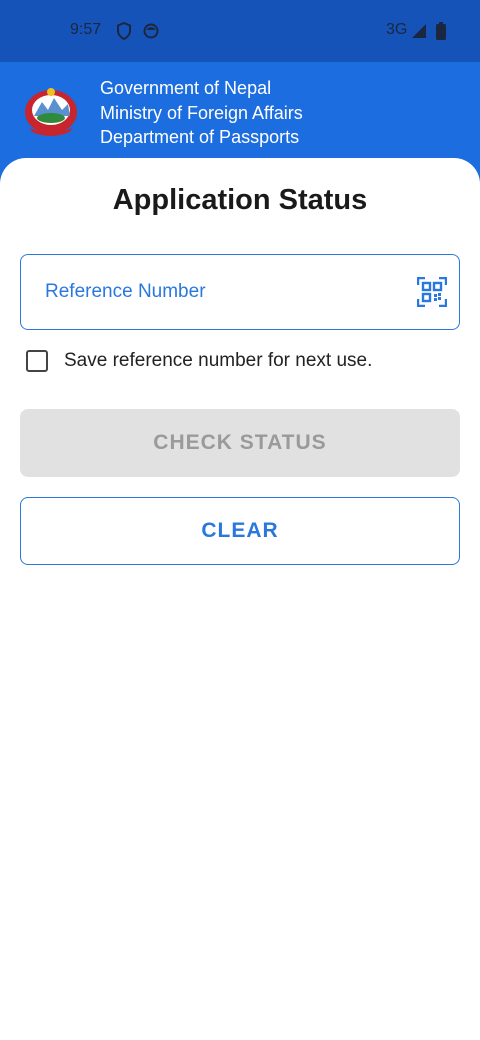 Image resolution: width=480 pixels, height=1040 pixels. Describe the element at coordinates (240, 292) in the screenshot. I see `reference-number-field: Reference Number` at that location.